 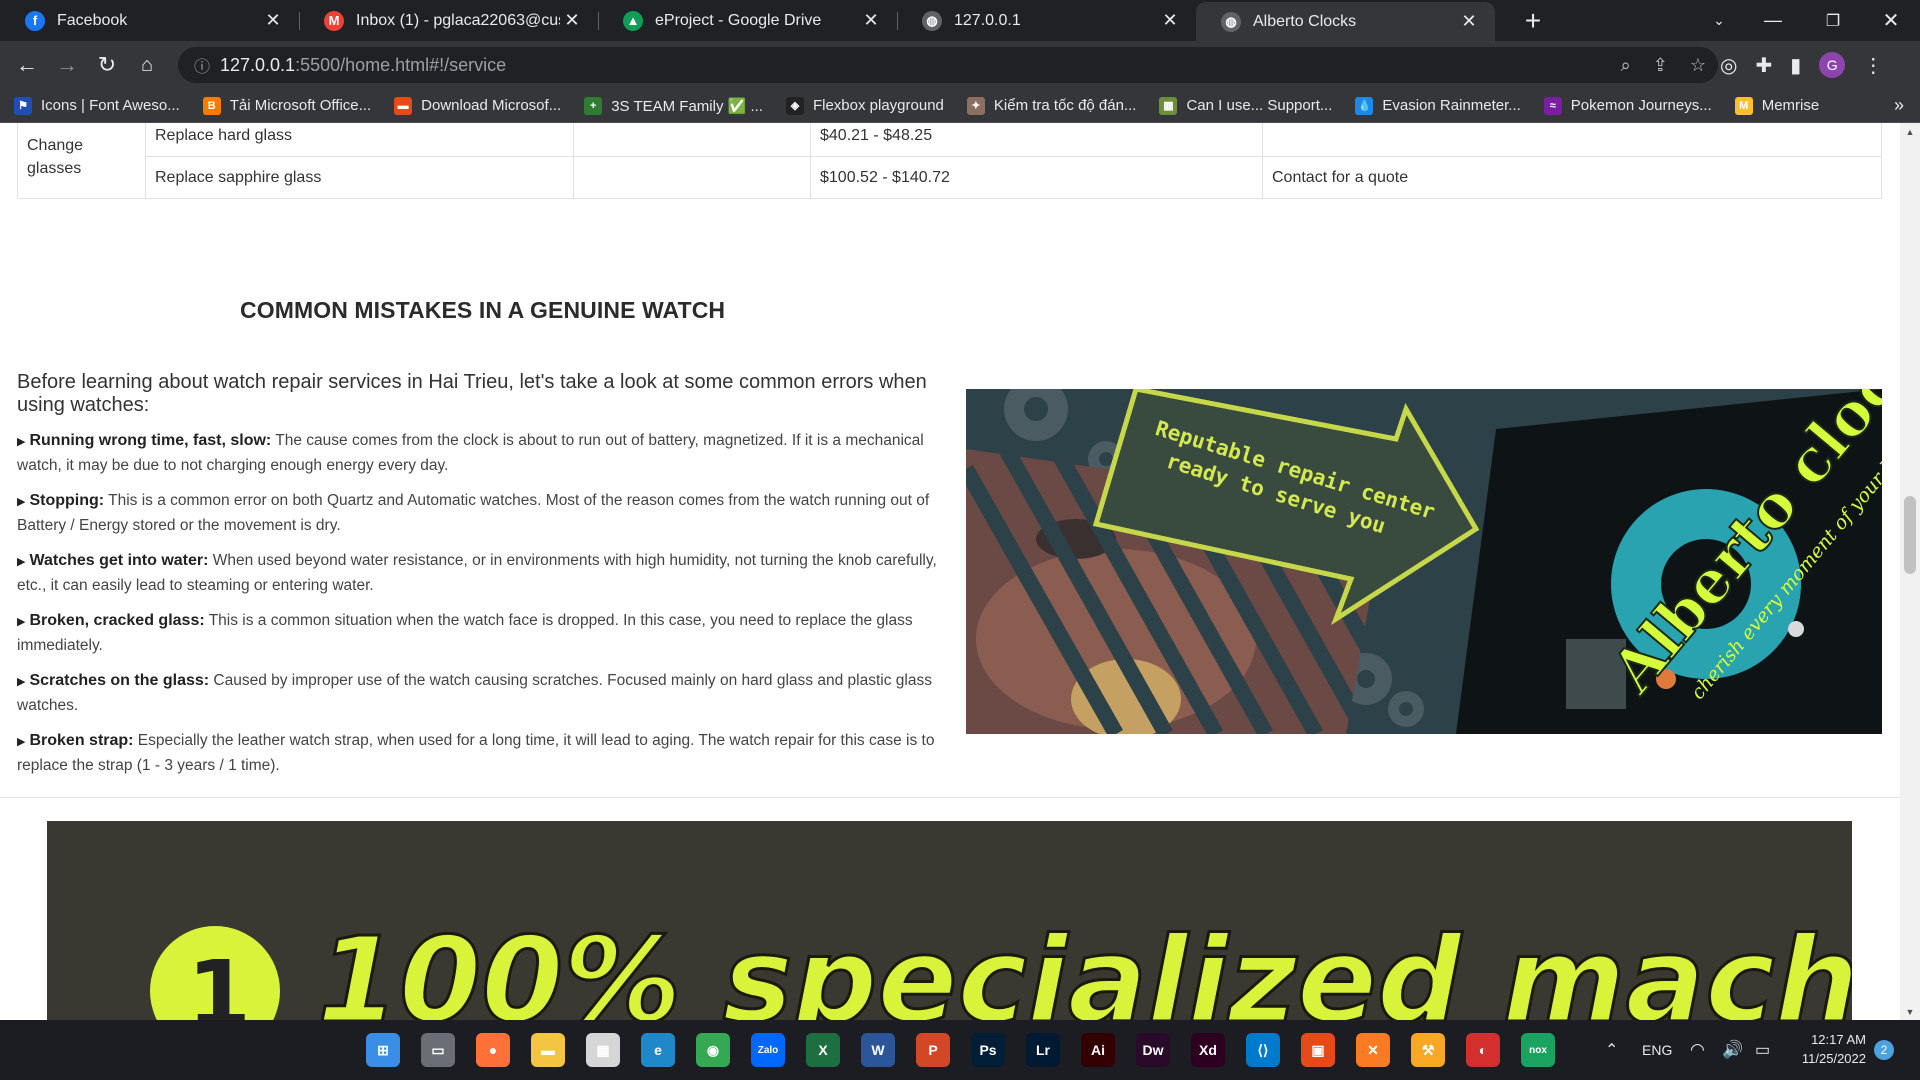 What do you see at coordinates (975, 105) in the screenshot?
I see `speed-test-icon: ✦` at bounding box center [975, 105].